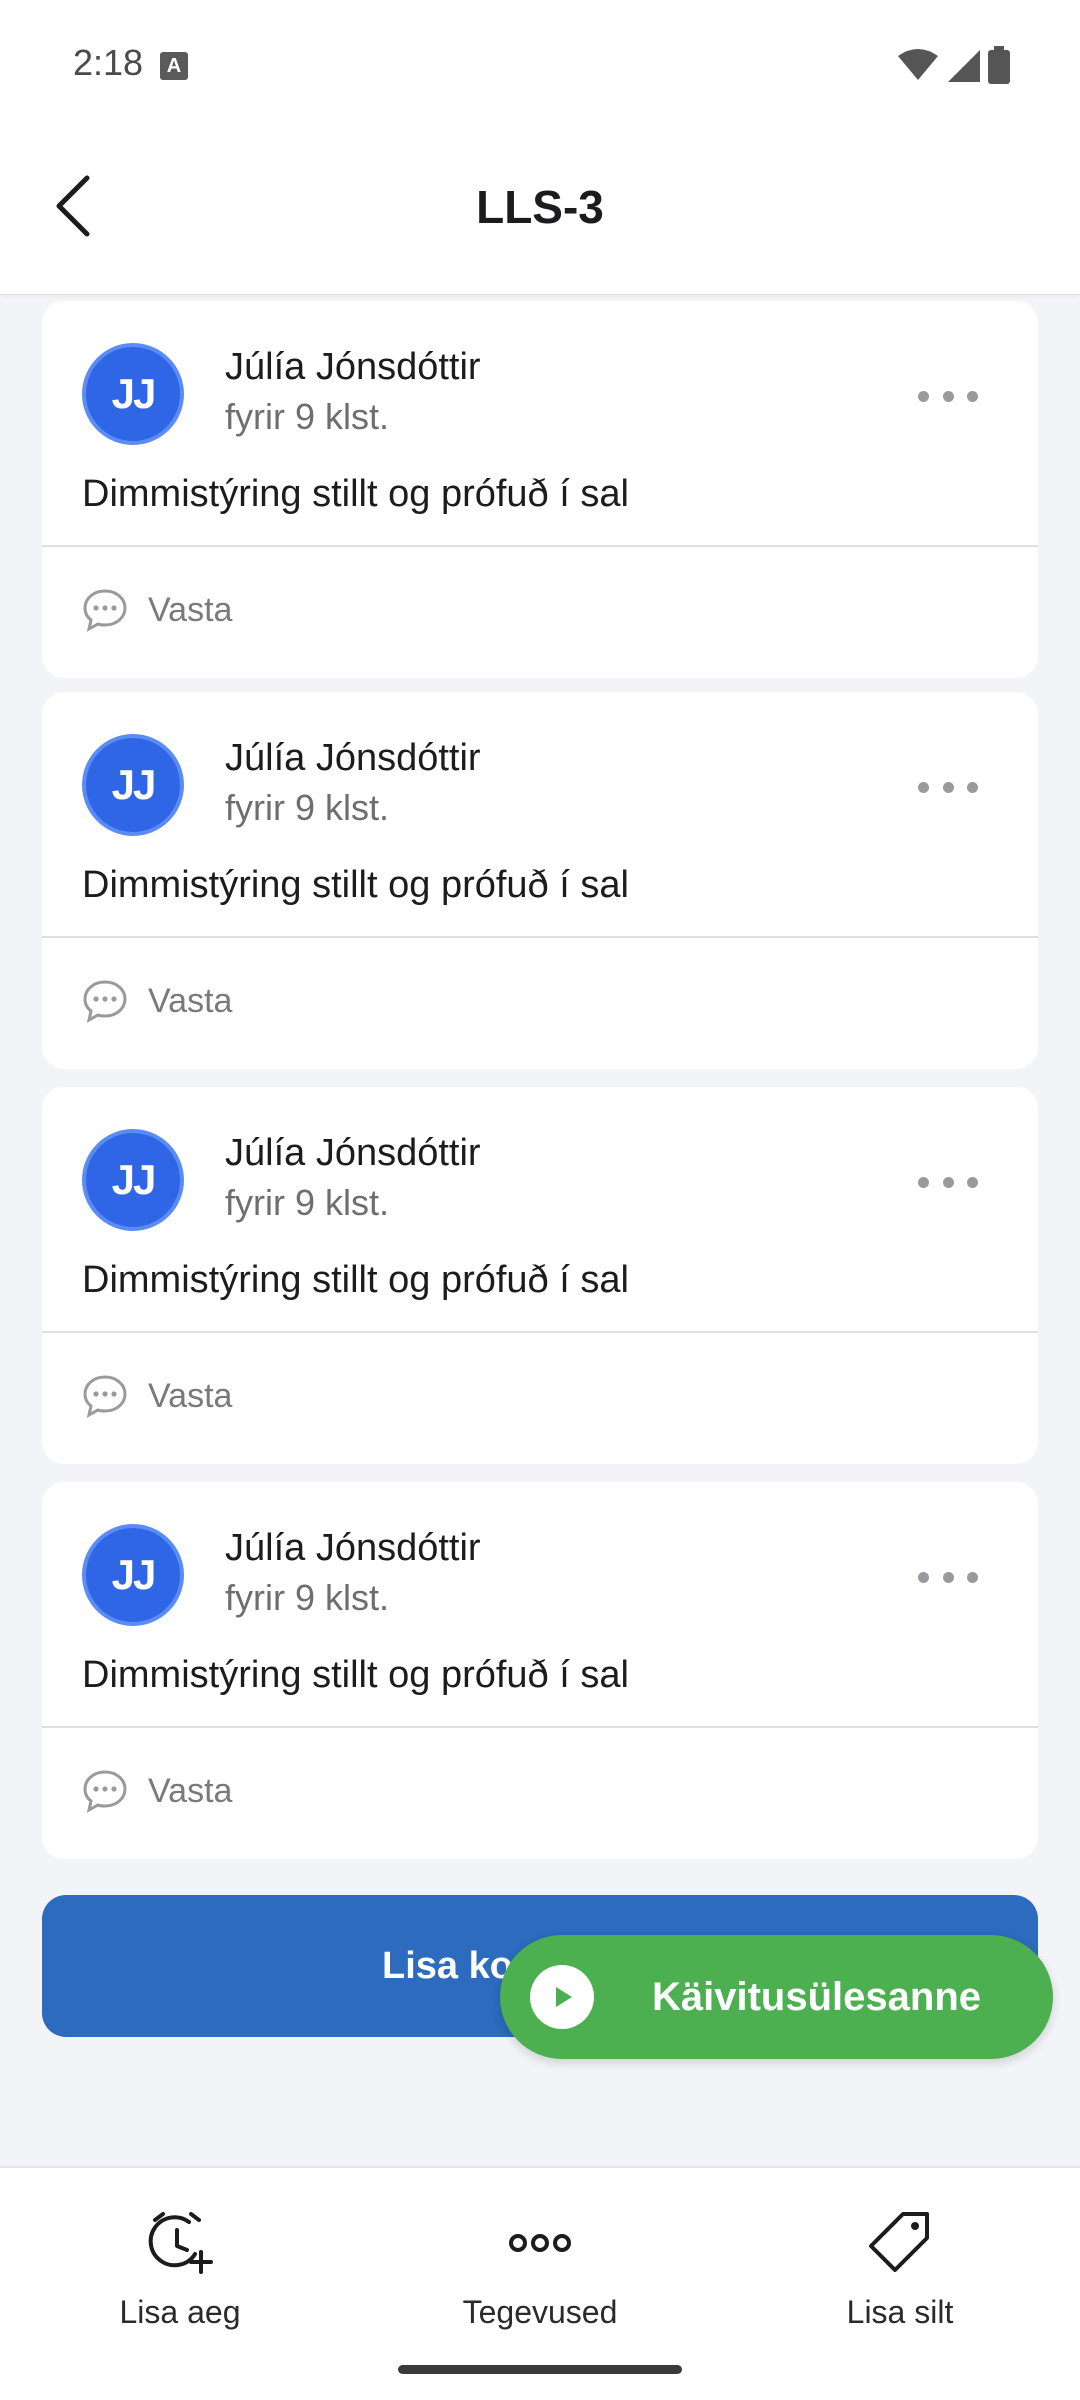 The height and width of the screenshot is (2400, 1080). I want to click on wifi-icon, so click(918, 64).